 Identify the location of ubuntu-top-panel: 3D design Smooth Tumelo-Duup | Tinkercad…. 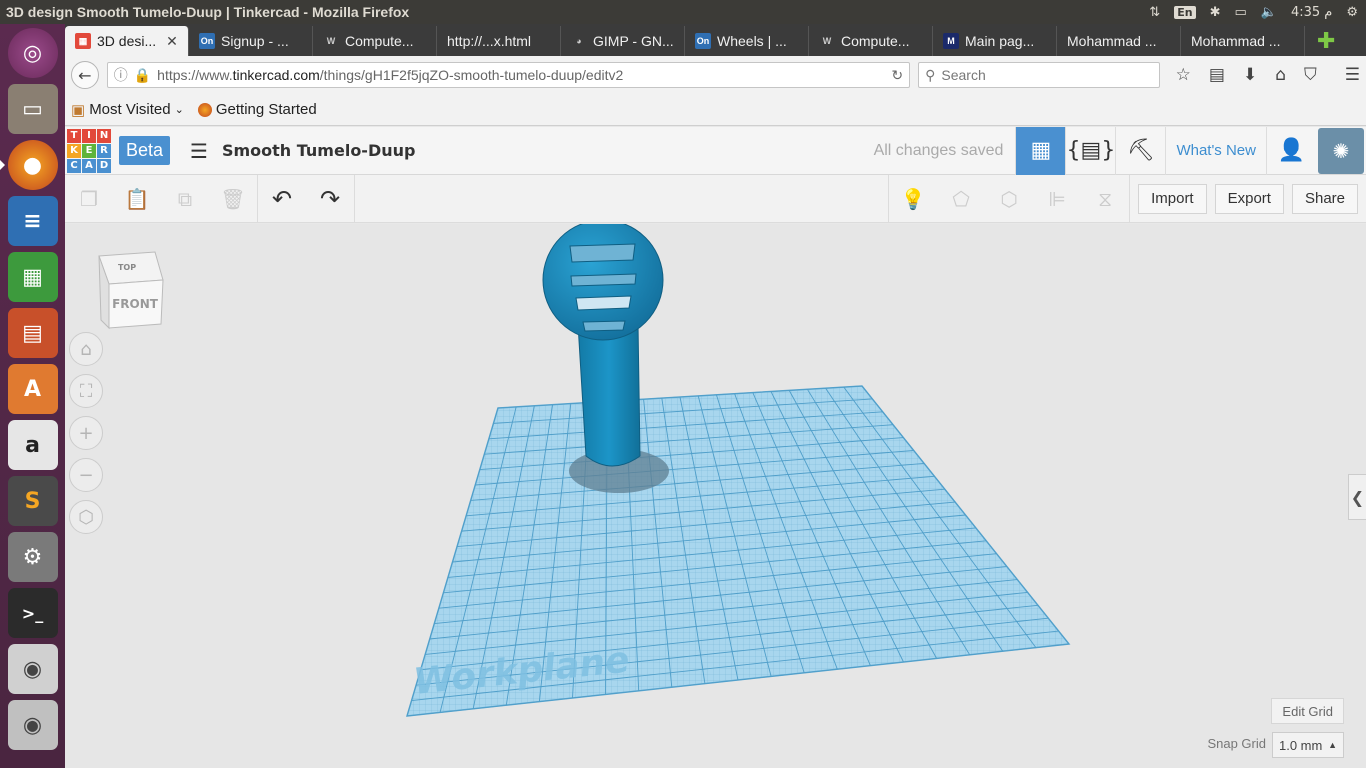
(683, 12).